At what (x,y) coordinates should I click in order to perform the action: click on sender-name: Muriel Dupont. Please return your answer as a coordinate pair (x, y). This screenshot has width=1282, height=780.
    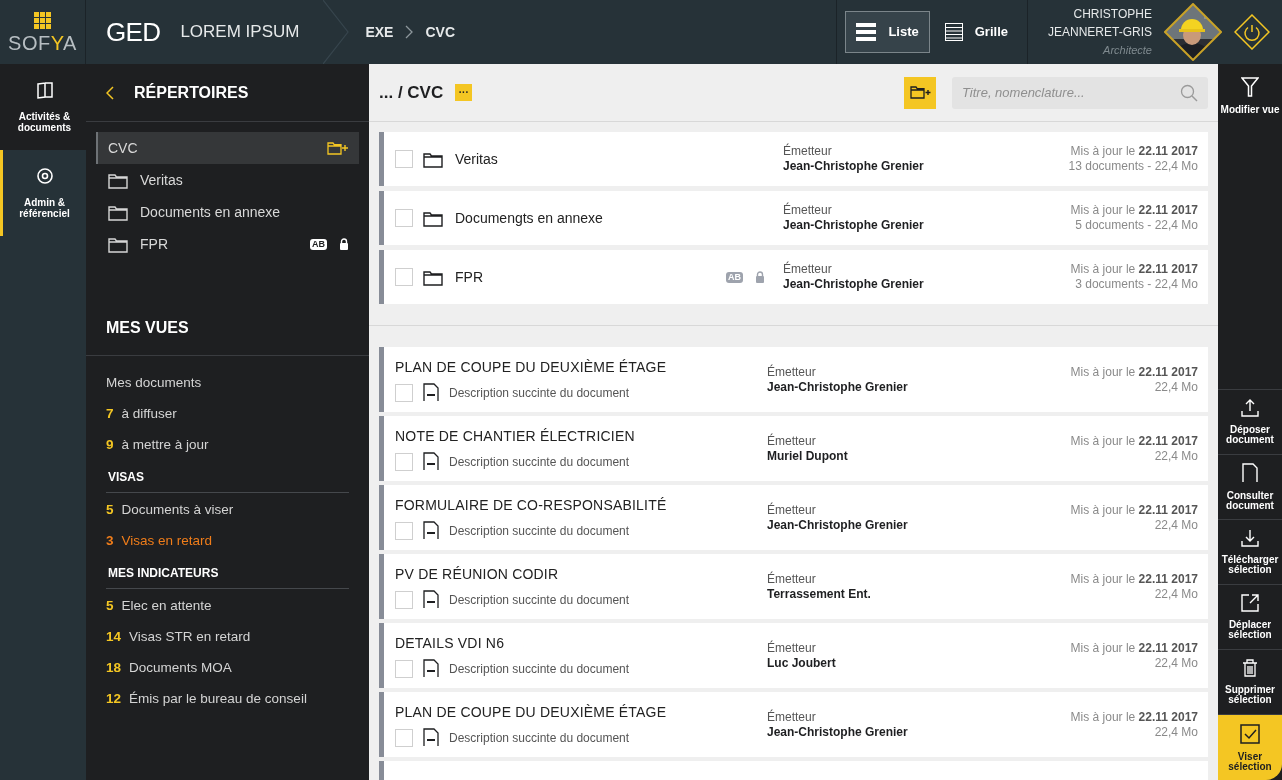
    Looking at the image, I should click on (808, 456).